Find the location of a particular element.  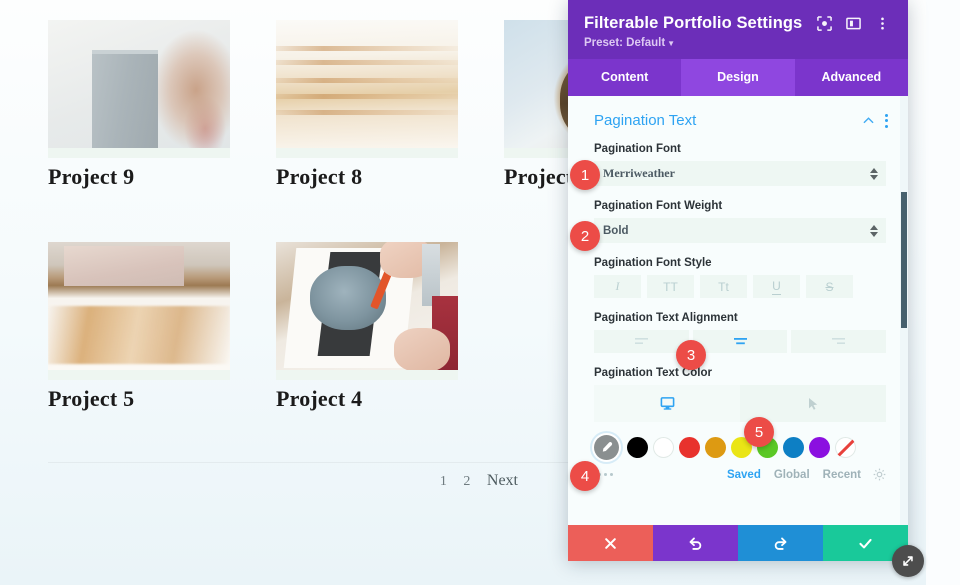

field-pagination-font: Pagination Font Merriweather is located at coordinates (738, 164).